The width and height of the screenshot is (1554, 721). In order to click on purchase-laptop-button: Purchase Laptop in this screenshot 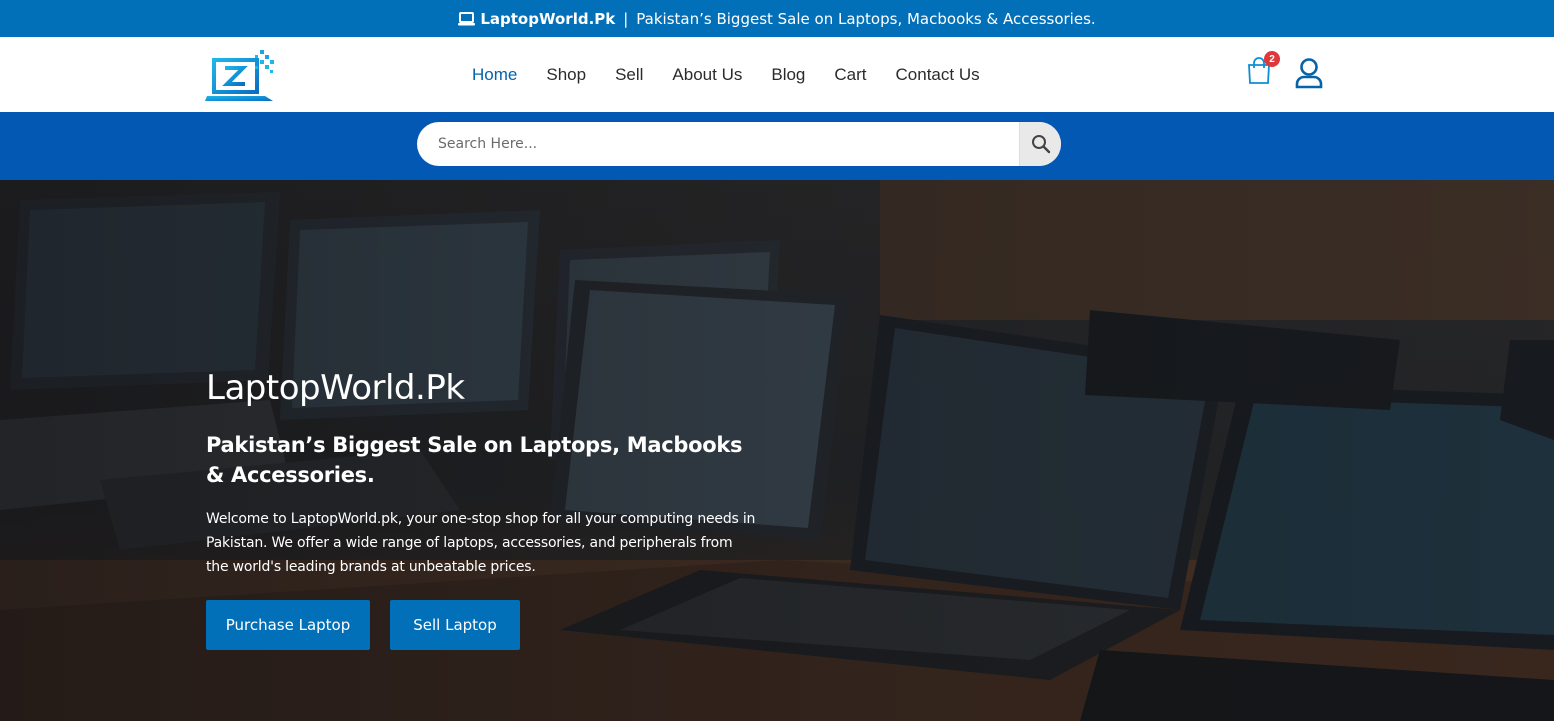, I will do `click(288, 625)`.